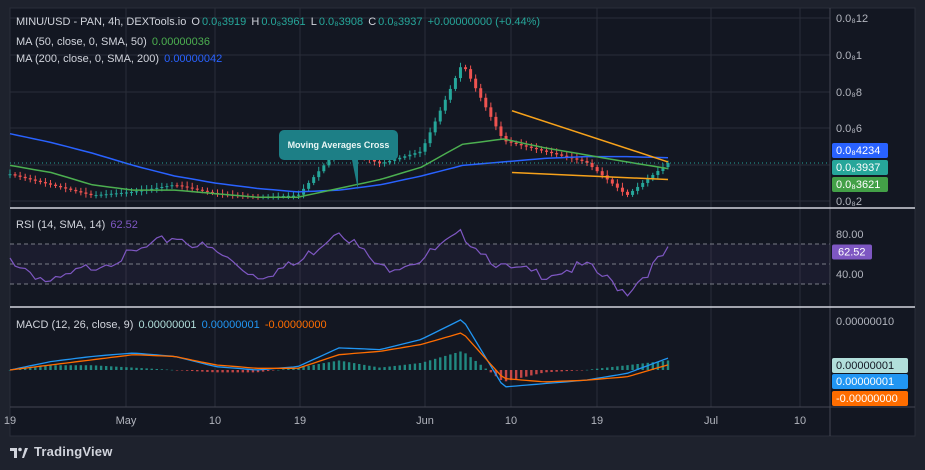 This screenshot has width=925, height=470. Describe the element at coordinates (195, 22) in the screenshot. I see `open-label: O` at that location.